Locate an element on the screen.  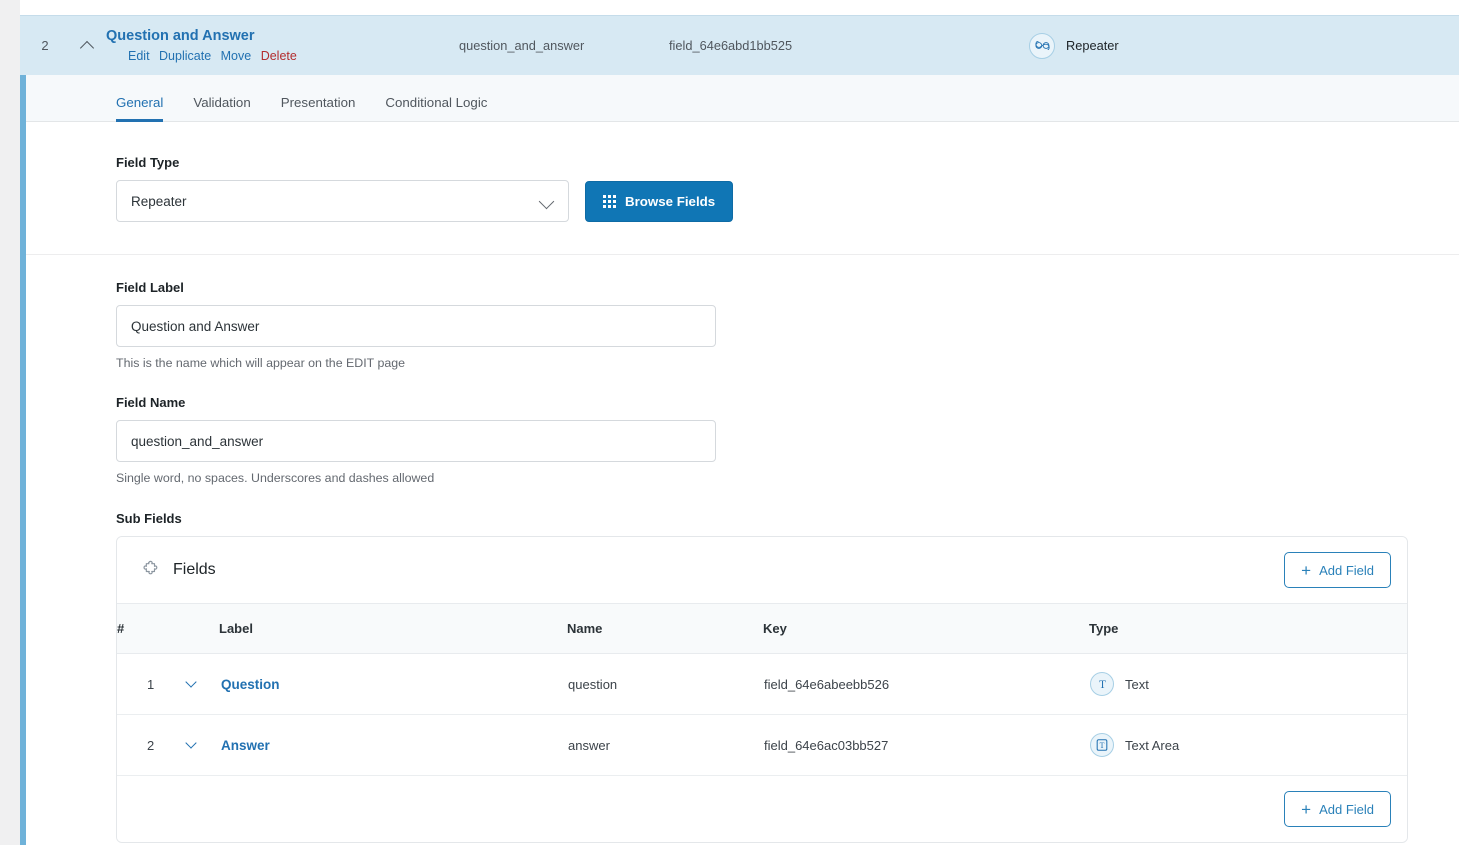
field-collapse-toggle is located at coordinates (87, 47).